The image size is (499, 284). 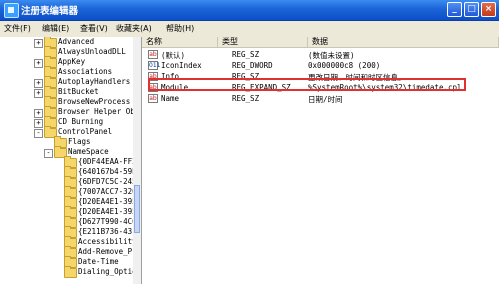 I want to click on close-button: ×, so click(x=488, y=9).